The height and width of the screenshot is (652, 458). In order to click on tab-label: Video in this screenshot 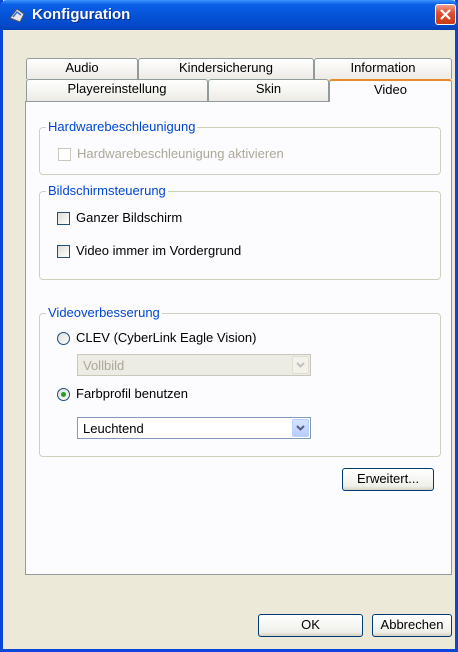, I will do `click(390, 89)`.